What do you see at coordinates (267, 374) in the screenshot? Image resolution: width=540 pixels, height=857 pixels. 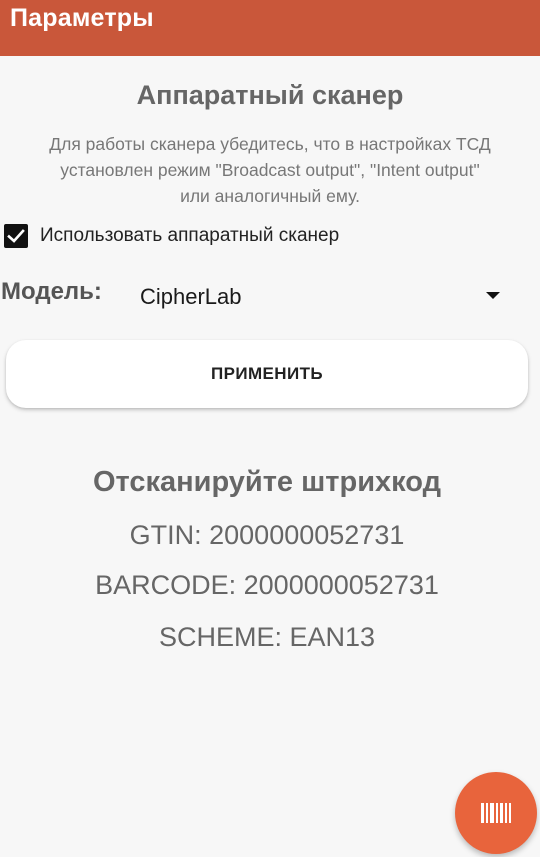 I see `apply-button: ПРИМЕНИТЬ` at bounding box center [267, 374].